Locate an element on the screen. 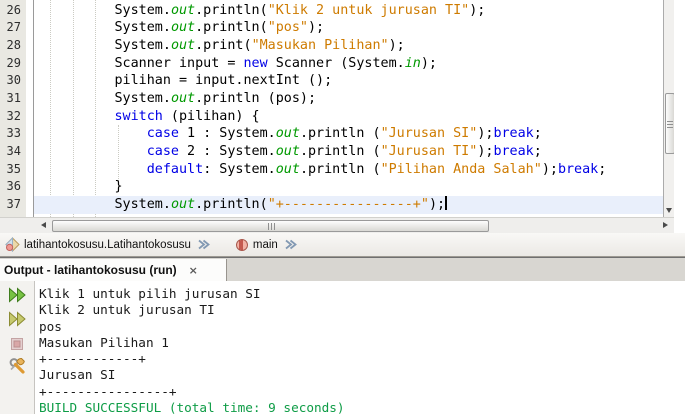 The width and height of the screenshot is (685, 414). output-line: BUILD SUCCESSFUL (total time: 9 seconds) is located at coordinates (192, 407).